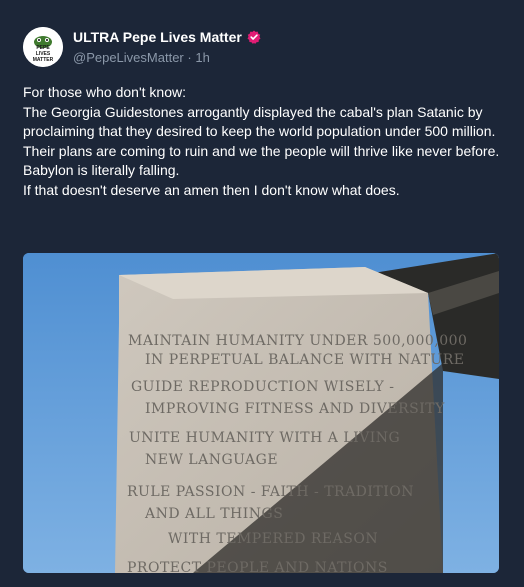 The height and width of the screenshot is (587, 524). What do you see at coordinates (157, 37) in the screenshot?
I see `display-name-text: ULTRA Pepe Lives Matter` at bounding box center [157, 37].